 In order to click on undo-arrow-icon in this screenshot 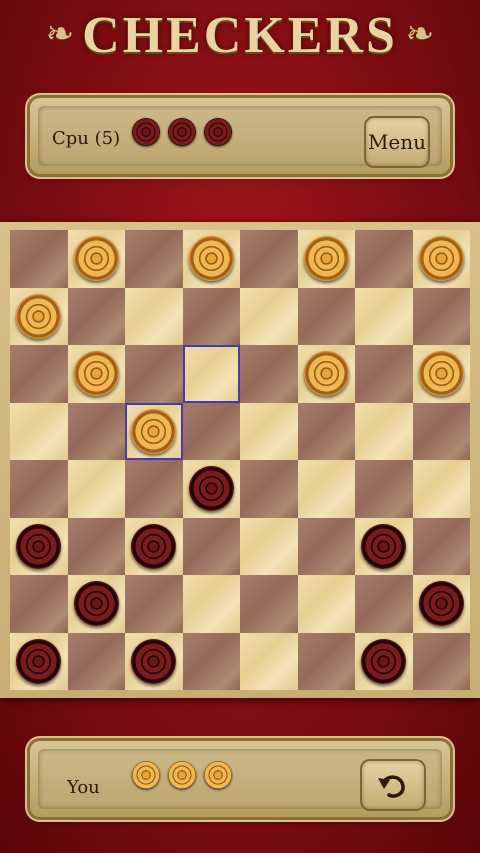, I will do `click(391, 786)`.